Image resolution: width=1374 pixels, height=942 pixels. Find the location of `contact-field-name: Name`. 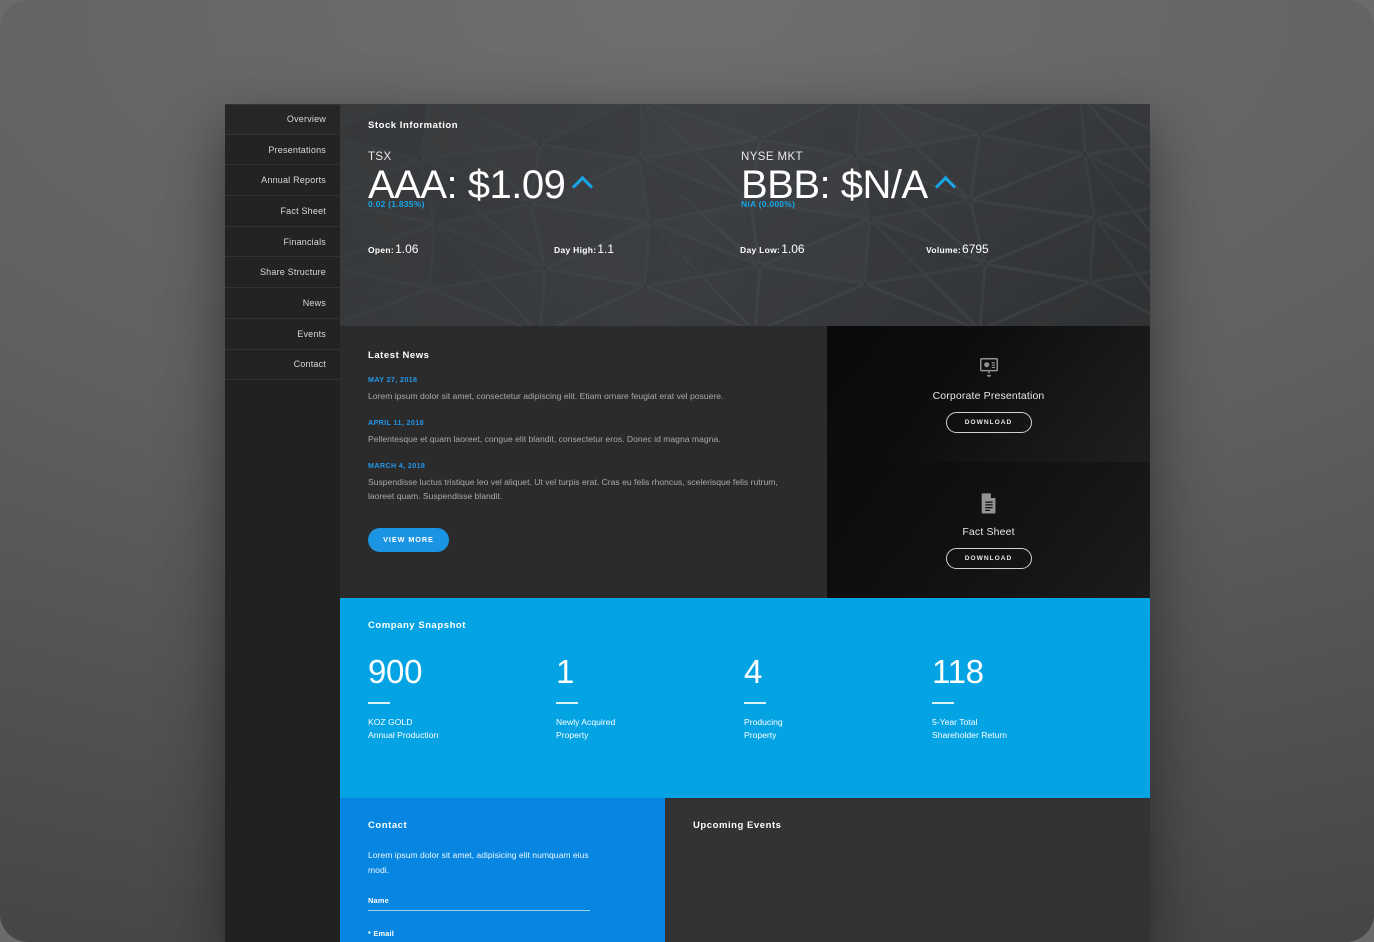

contact-field-name: Name is located at coordinates (479, 903).